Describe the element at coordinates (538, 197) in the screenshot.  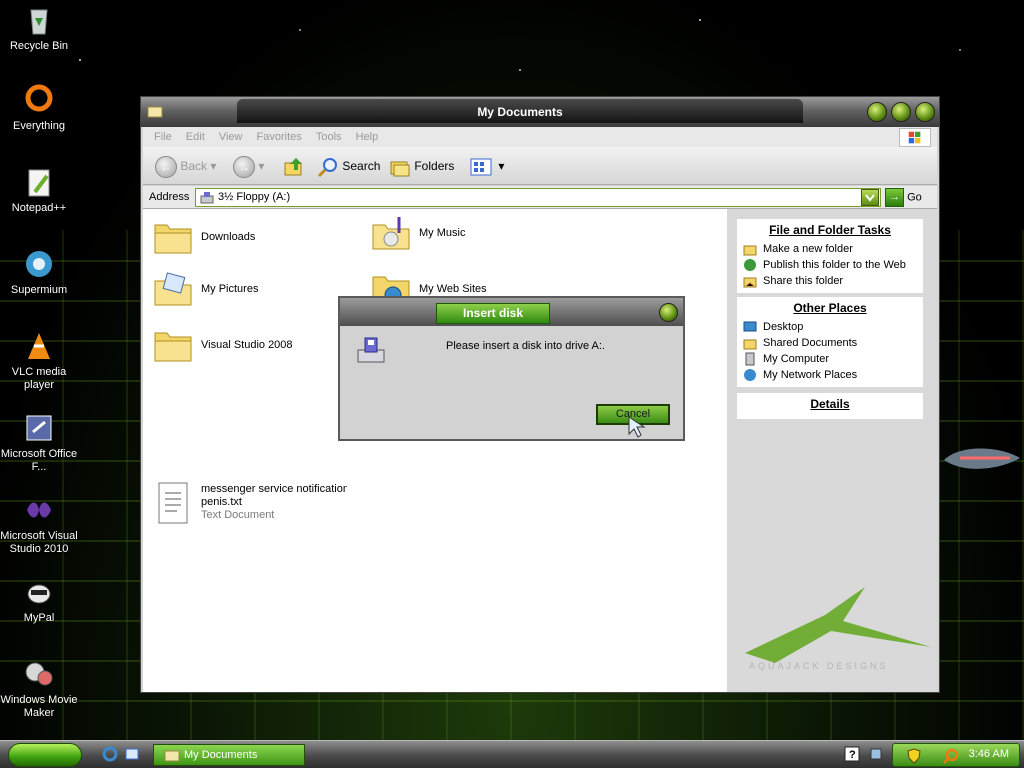
I see `address-input: 3½ Floppy (A:)` at that location.